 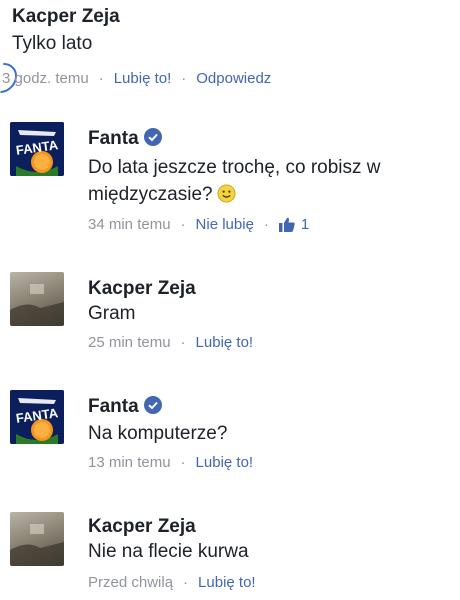 I want to click on comment-time: 3 godz. temu, so click(x=45, y=78).